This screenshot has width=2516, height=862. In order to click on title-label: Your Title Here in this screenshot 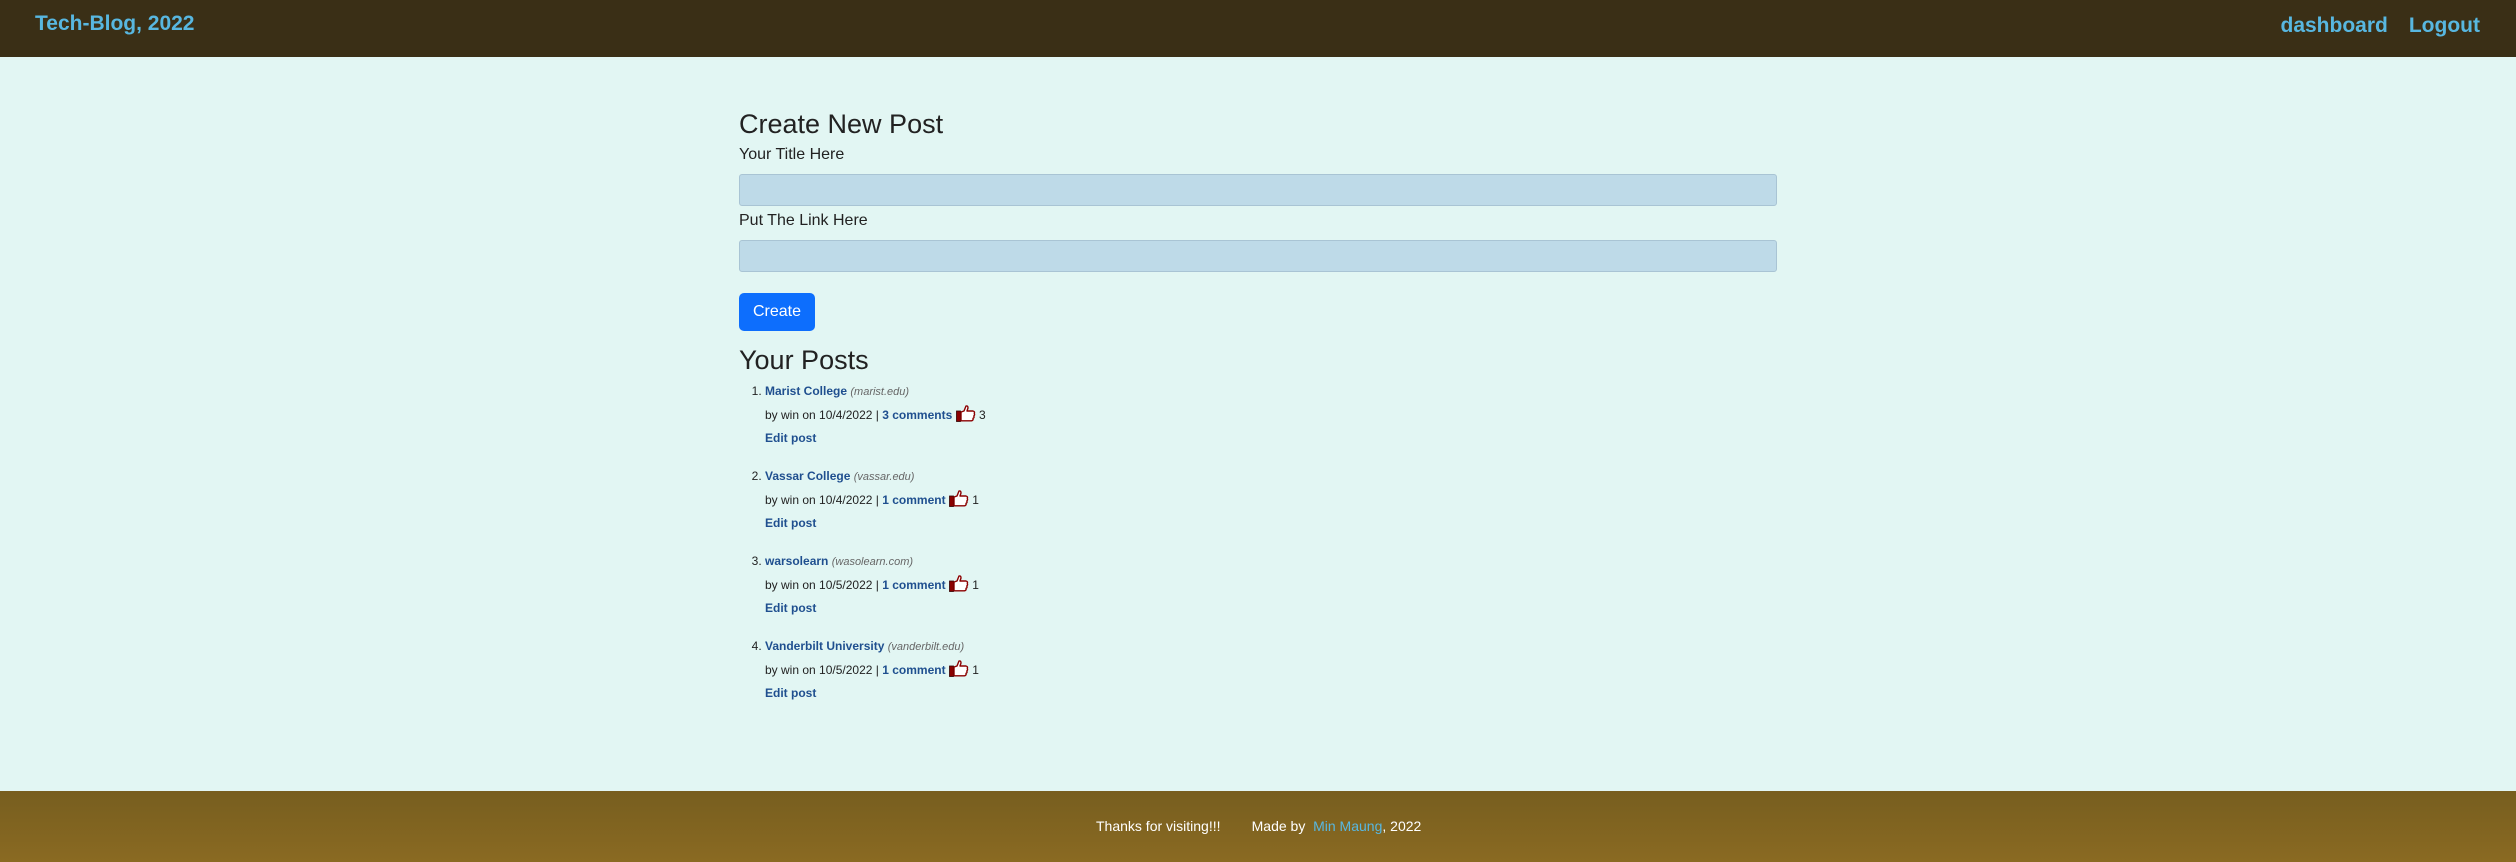, I will do `click(792, 154)`.